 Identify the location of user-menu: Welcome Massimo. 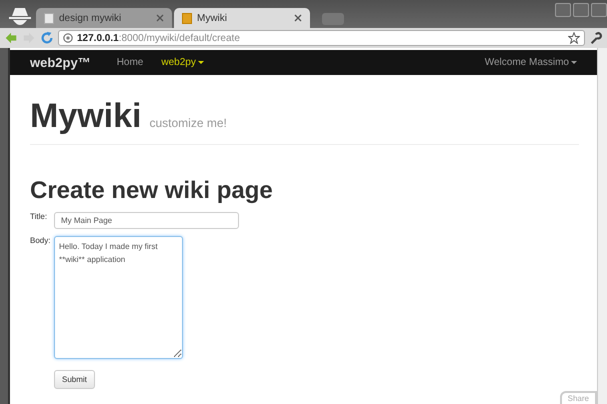
(530, 62).